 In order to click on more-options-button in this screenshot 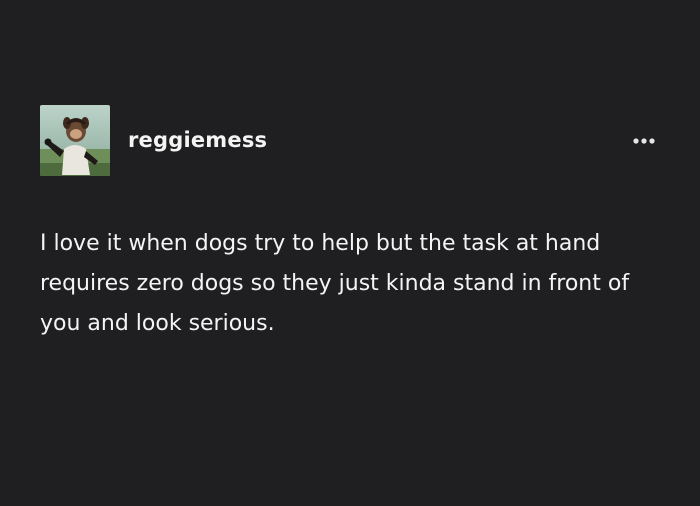, I will do `click(644, 141)`.